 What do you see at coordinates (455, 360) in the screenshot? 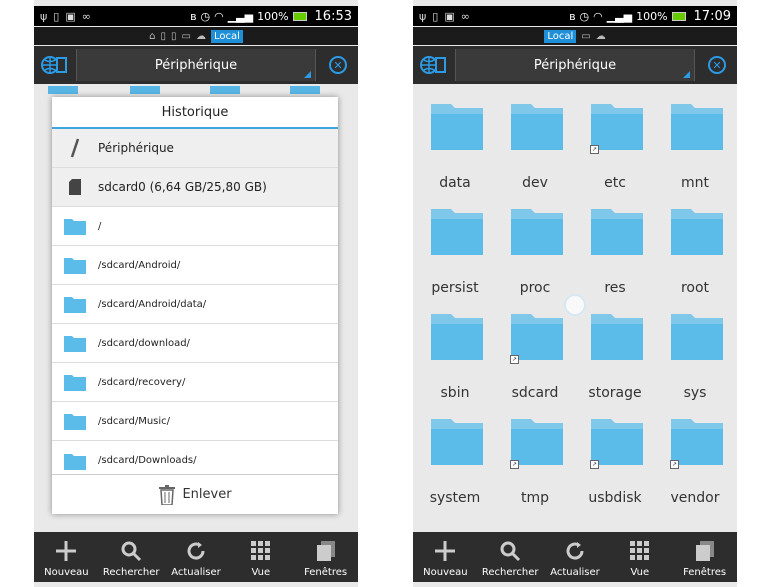
I see `folder-item: sbin` at bounding box center [455, 360].